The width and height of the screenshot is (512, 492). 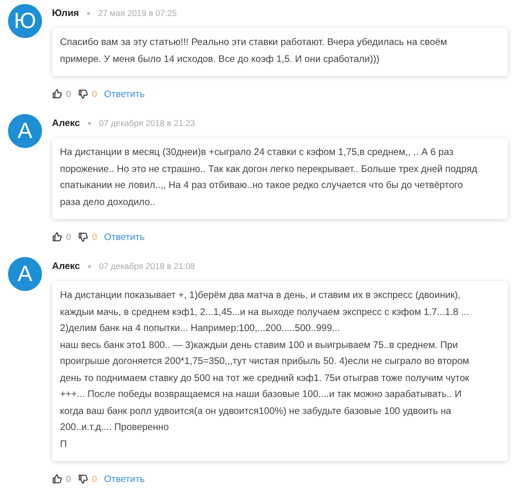 What do you see at coordinates (254, 51) in the screenshot?
I see `comment-text: Спасибо вам за эту статью!!! Реально эти ставки работают. Вчера убедилась на своём примере. У меня было 14 исходов. Все до коэф 1,5. И они сработали)))` at bounding box center [254, 51].